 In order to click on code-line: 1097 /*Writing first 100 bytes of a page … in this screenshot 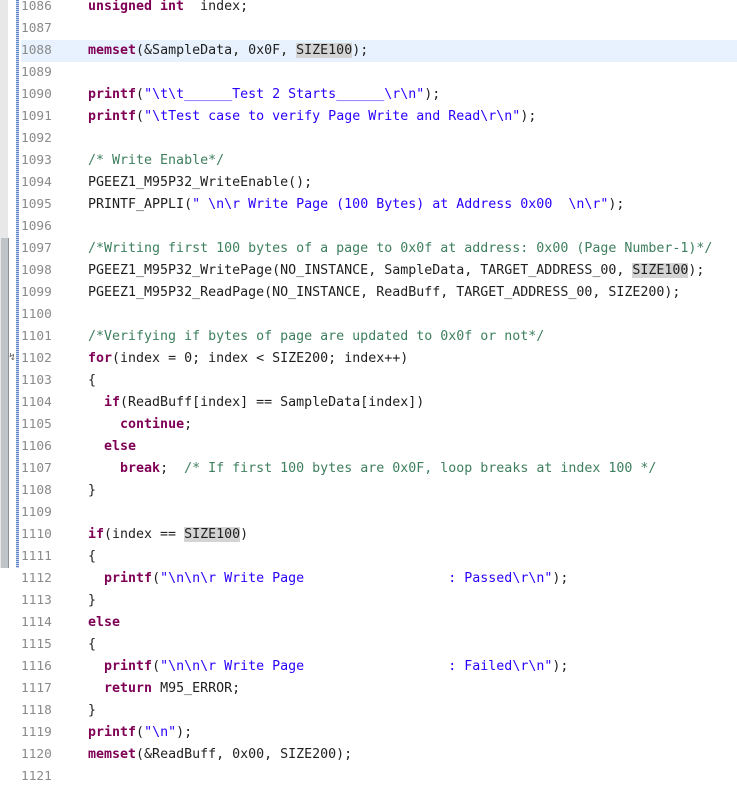, I will do `click(379, 249)`.